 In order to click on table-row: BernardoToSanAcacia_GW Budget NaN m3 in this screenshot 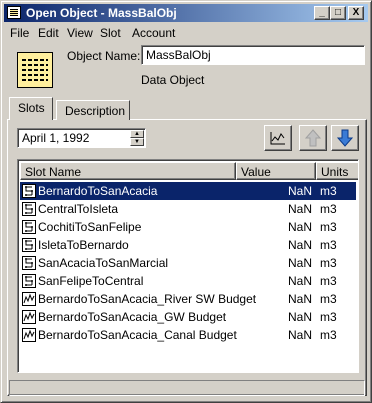, I will do `click(188, 317)`.